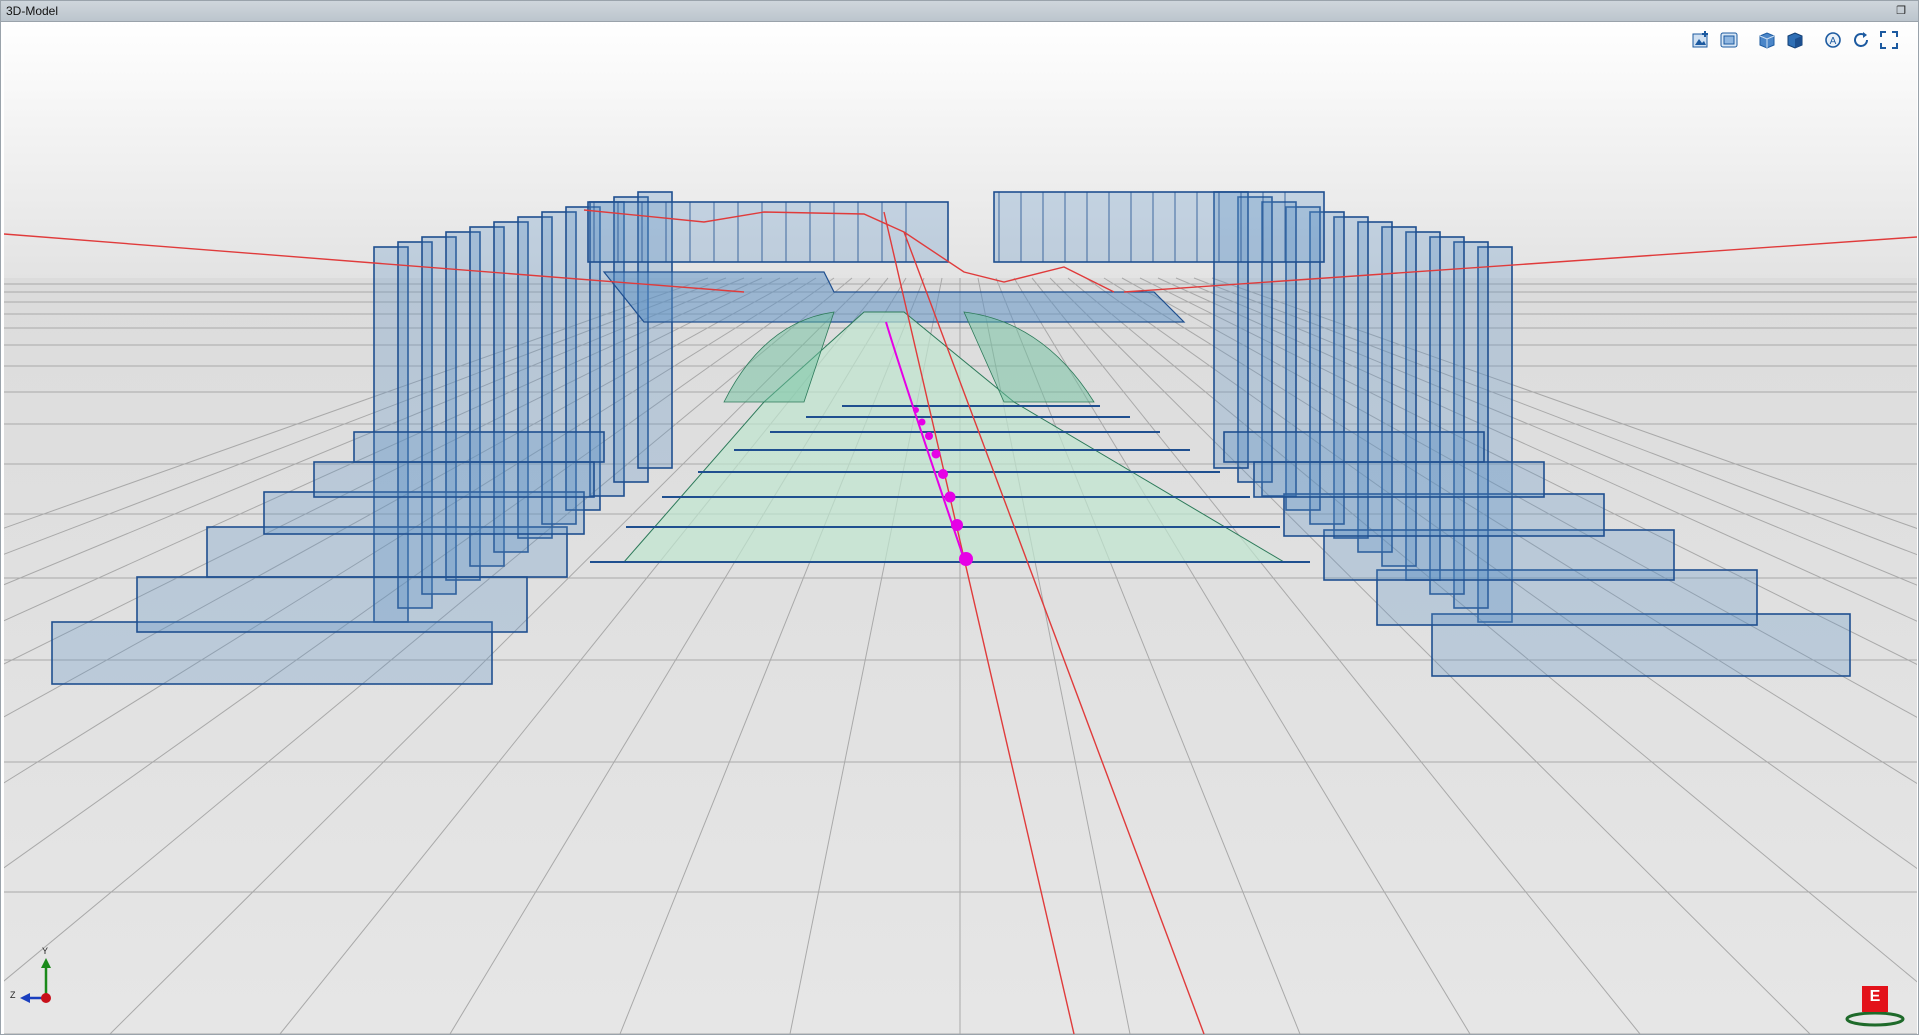 This screenshot has height=1035, width=1919. Describe the element at coordinates (1889, 40) in the screenshot. I see `fullscreen-icon` at that location.